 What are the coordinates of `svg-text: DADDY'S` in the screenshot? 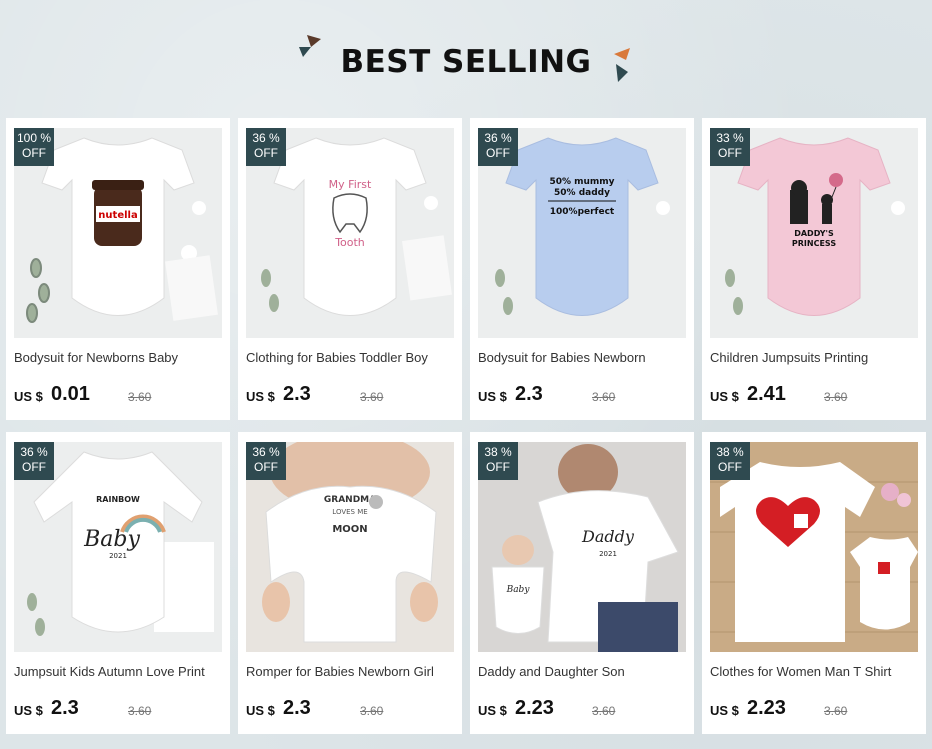 It's located at (814, 233).